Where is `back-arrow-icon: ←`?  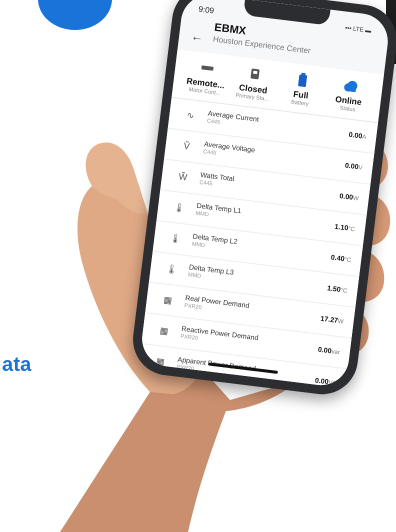
back-arrow-icon: ← is located at coordinates (197, 36).